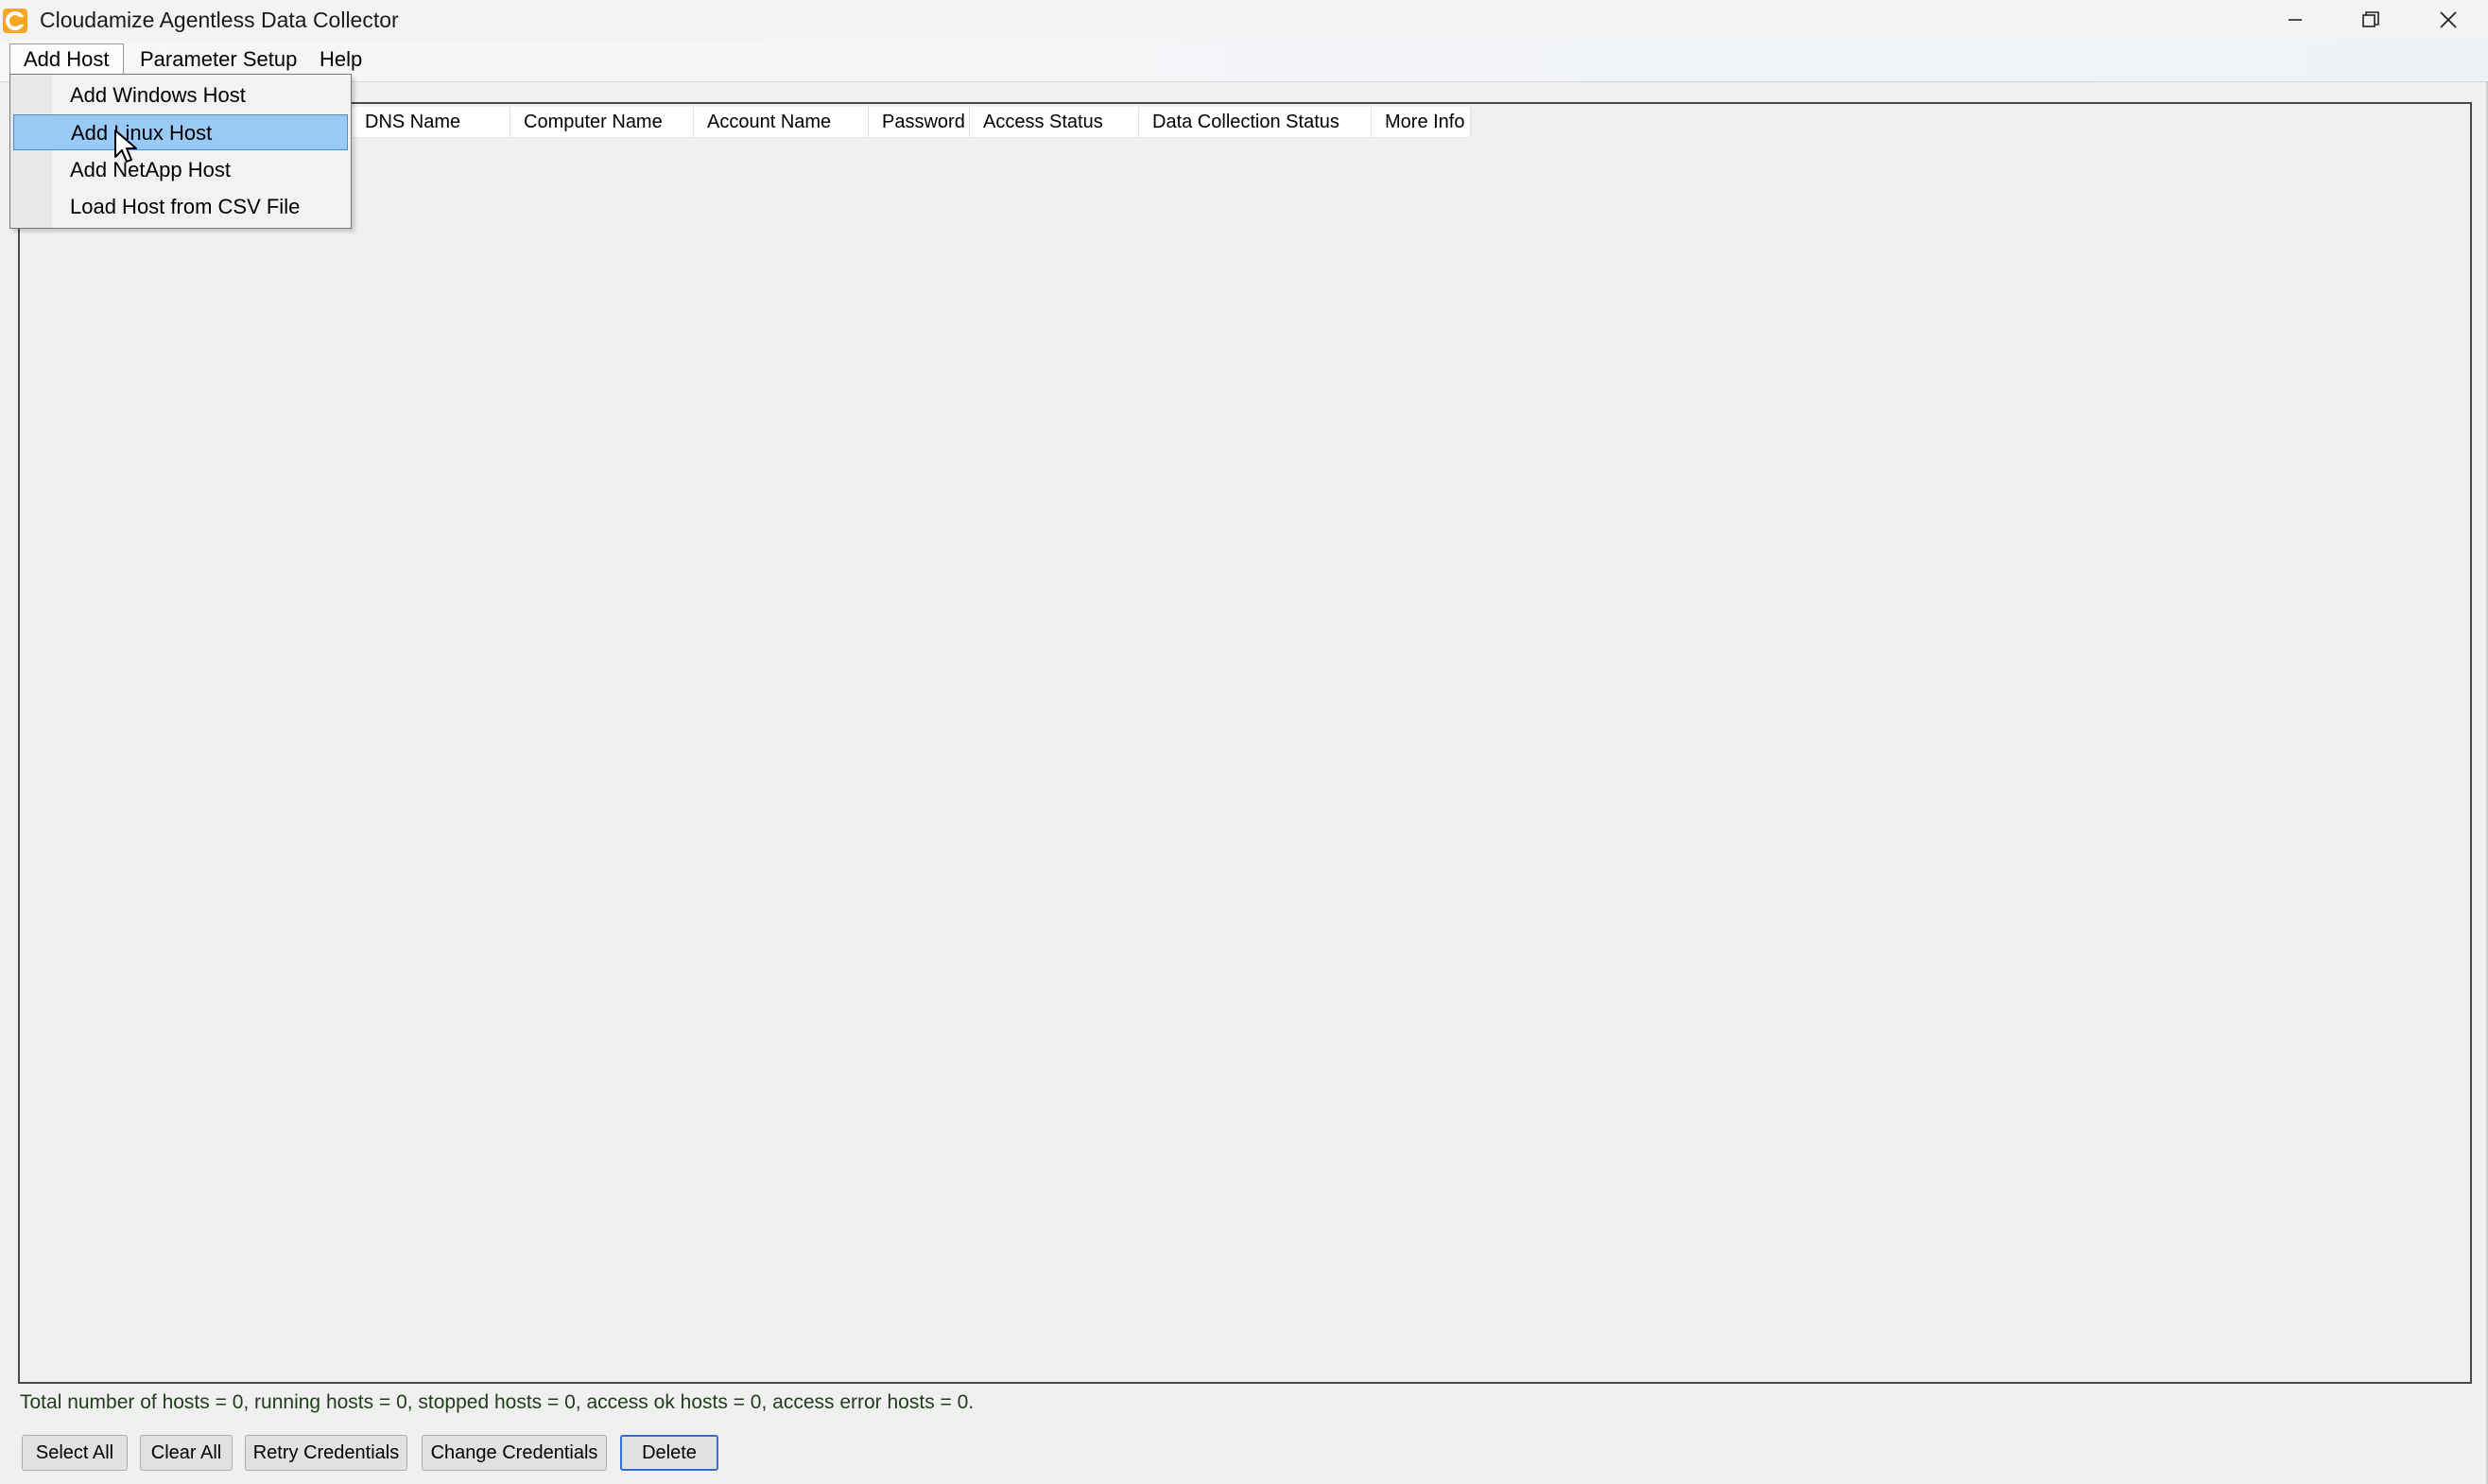 The height and width of the screenshot is (1484, 2488). Describe the element at coordinates (219, 60) in the screenshot. I see `menu-parameter-setup: Parameter Setup` at that location.